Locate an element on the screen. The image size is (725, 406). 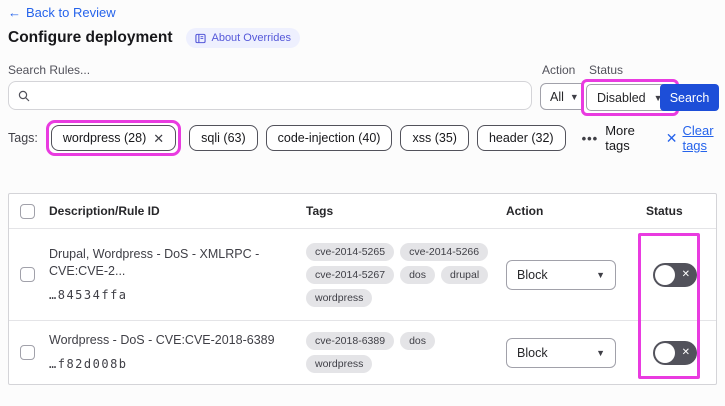
back-link-label: Back to Review is located at coordinates (71, 12).